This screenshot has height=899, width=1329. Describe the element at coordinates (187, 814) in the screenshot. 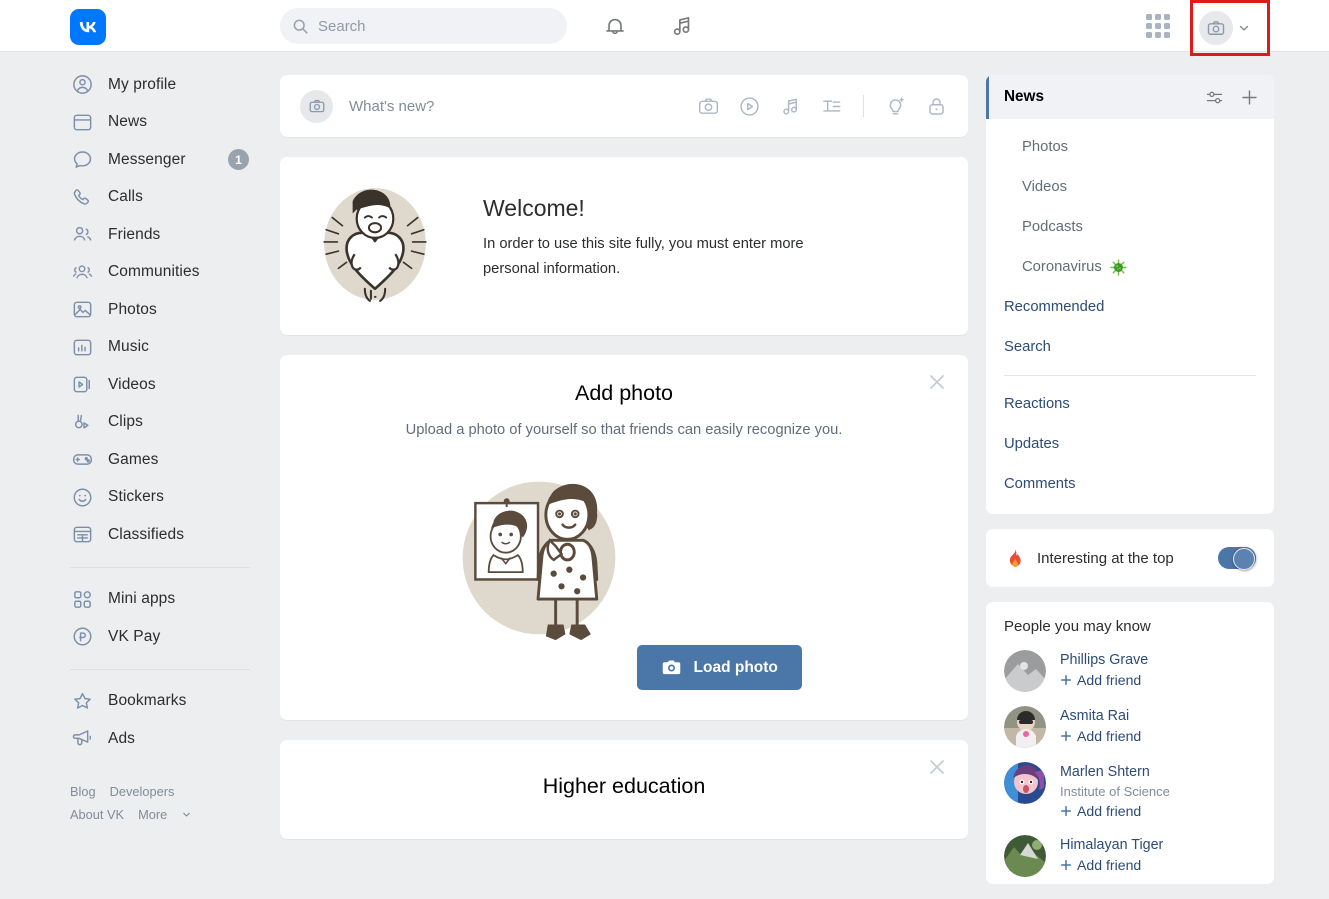

I see `chevron-down-icon` at that location.